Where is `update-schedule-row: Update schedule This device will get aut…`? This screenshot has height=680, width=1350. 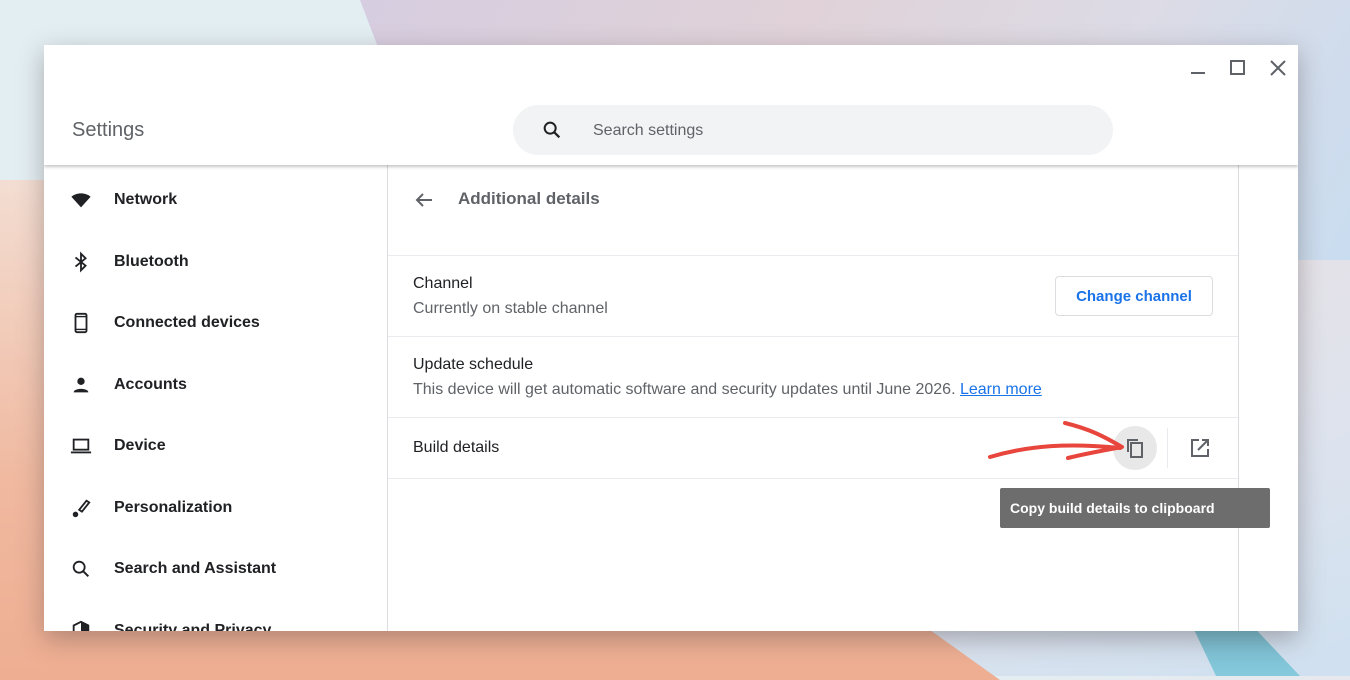
update-schedule-row: Update schedule This device will get aut… is located at coordinates (813, 376).